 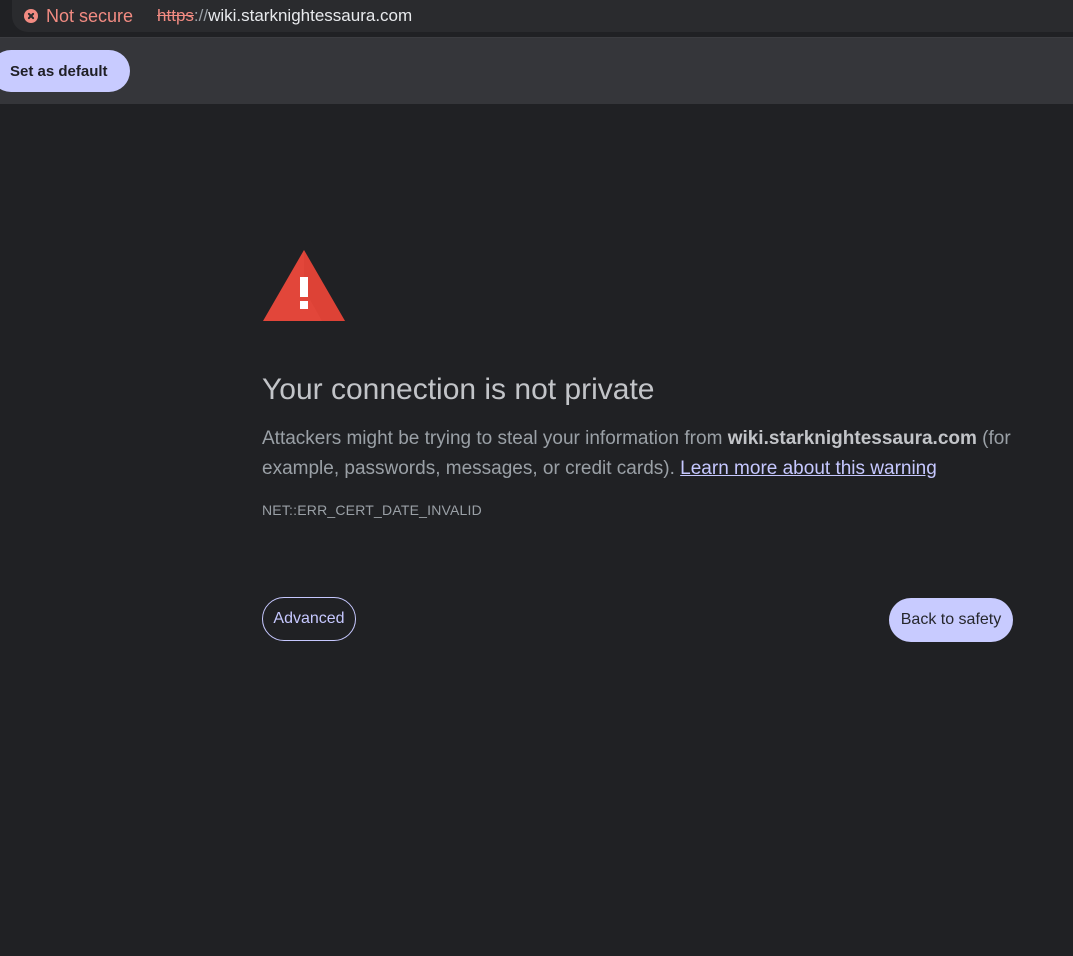 What do you see at coordinates (309, 619) in the screenshot?
I see `advanced-button: Advanced` at bounding box center [309, 619].